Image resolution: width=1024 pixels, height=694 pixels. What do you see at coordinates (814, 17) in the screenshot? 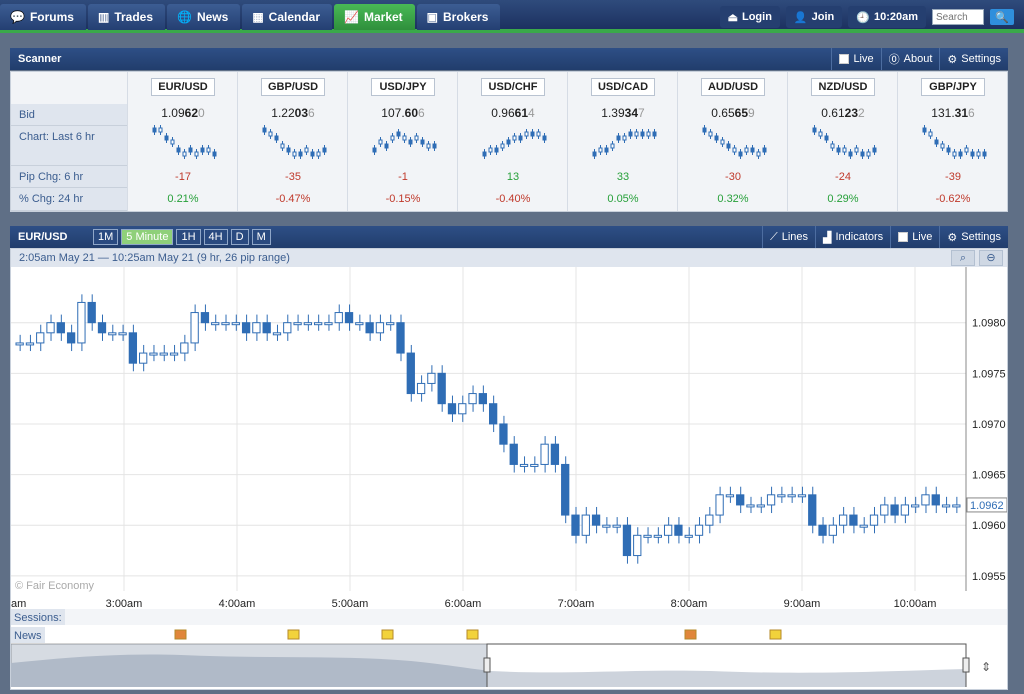
I see `join-button: 👤 Join` at bounding box center [814, 17].